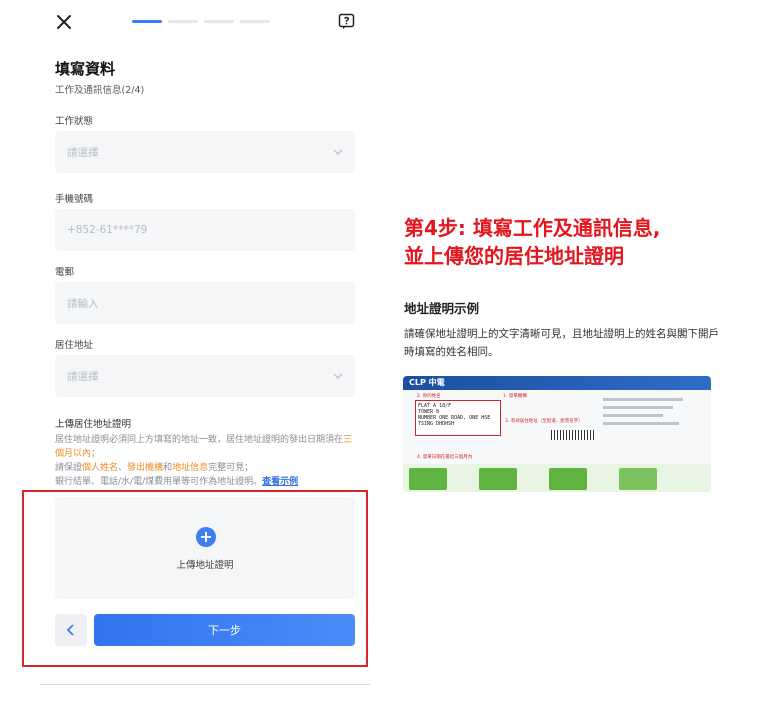 Image resolution: width=767 pixels, height=709 pixels. I want to click on close-icon, so click(64, 22).